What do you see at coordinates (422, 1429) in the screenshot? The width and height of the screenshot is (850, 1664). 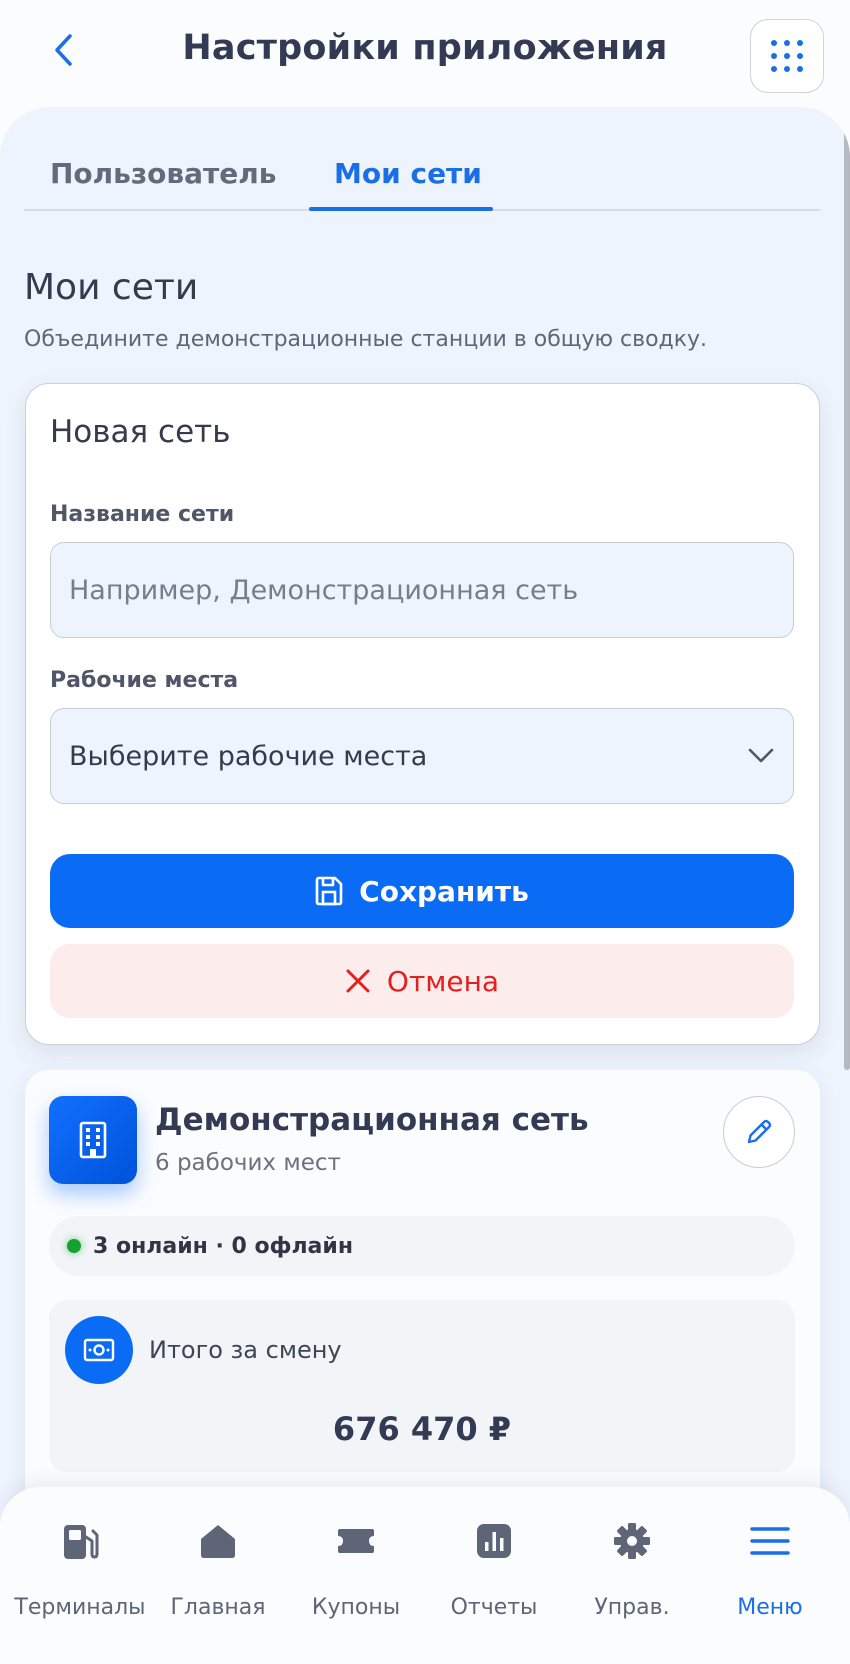 I see `shift-total-value: 676 470 ₽` at bounding box center [422, 1429].